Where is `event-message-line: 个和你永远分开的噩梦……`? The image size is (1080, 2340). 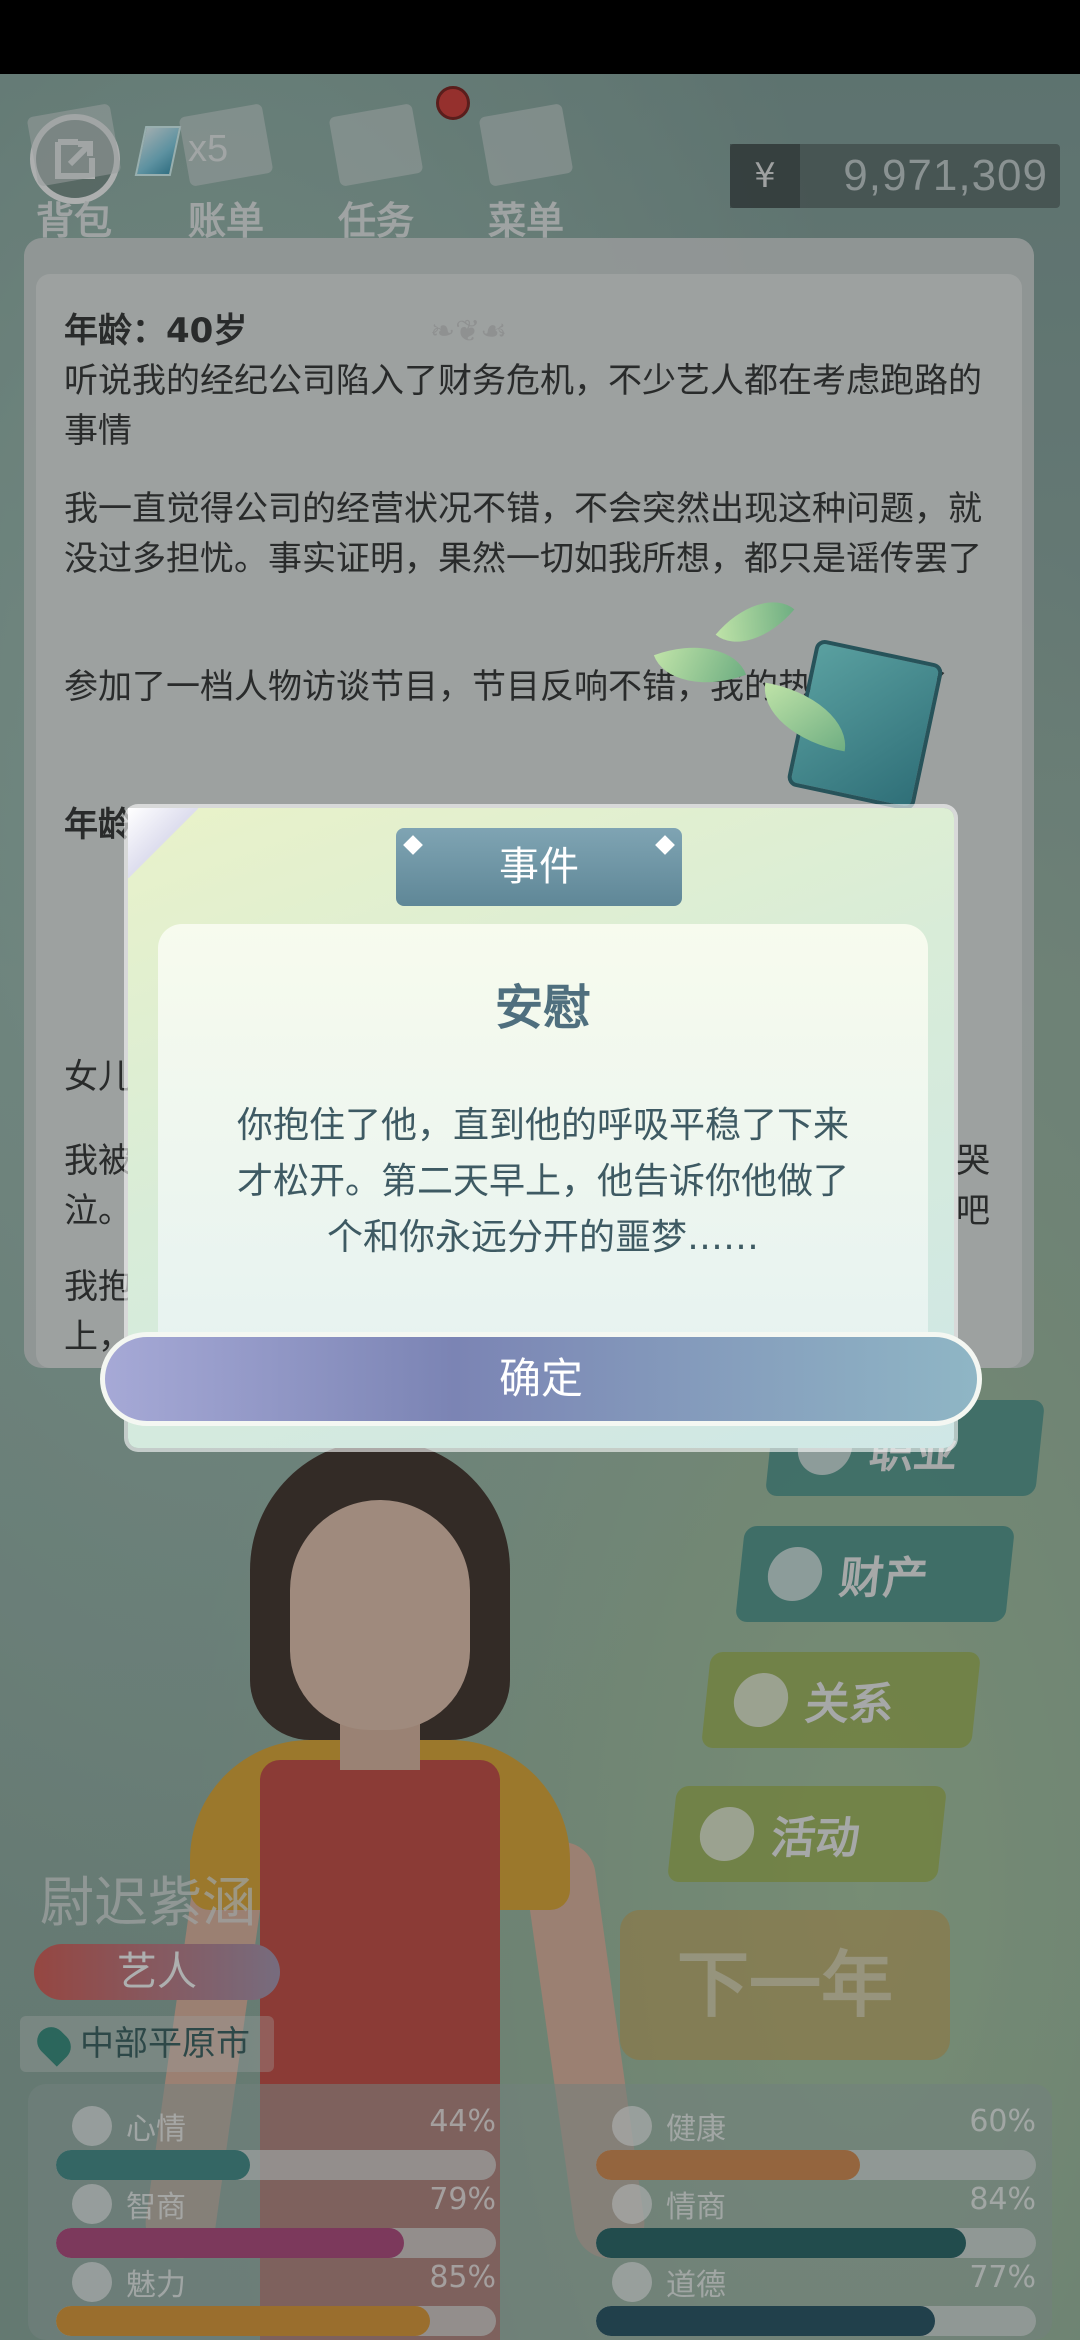 event-message-line: 个和你永远分开的噩梦…… is located at coordinates (542, 1237).